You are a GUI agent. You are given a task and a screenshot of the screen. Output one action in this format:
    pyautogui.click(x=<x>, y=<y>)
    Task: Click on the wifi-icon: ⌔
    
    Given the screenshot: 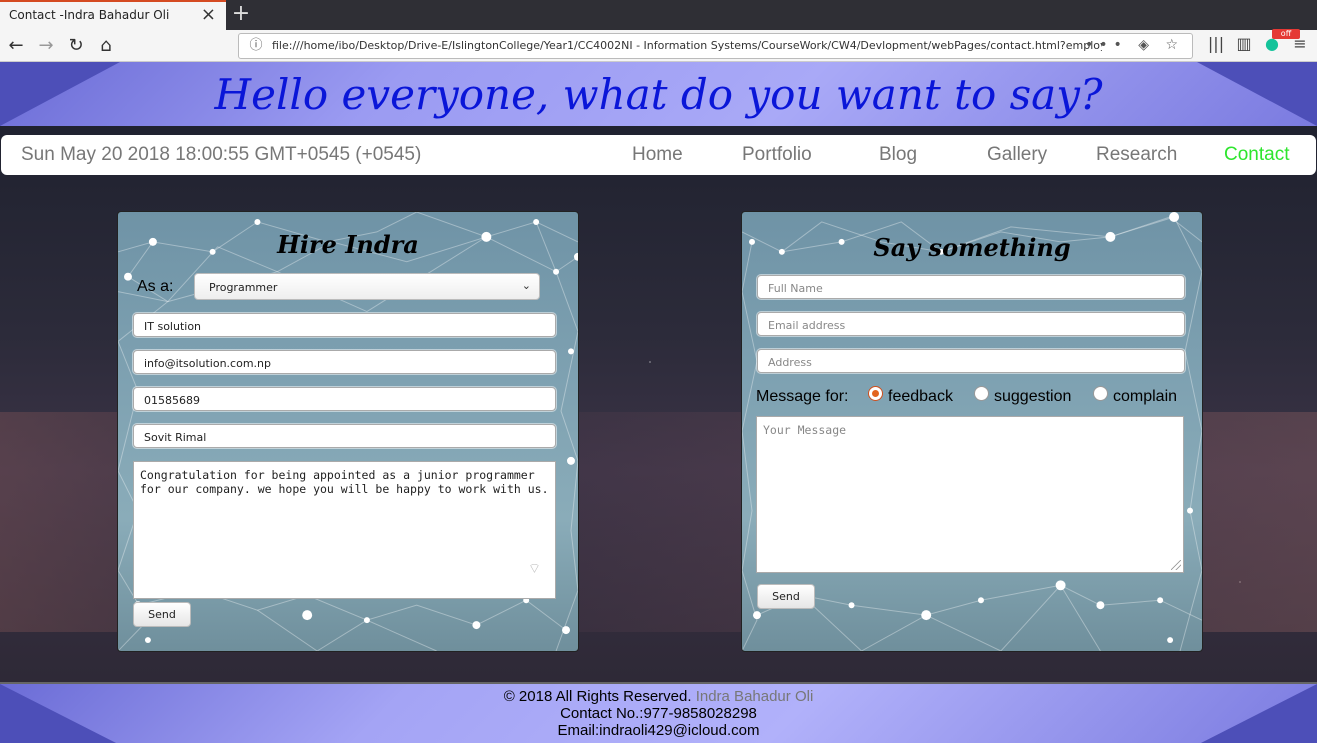 What is the action you would take?
    pyautogui.click(x=534, y=569)
    